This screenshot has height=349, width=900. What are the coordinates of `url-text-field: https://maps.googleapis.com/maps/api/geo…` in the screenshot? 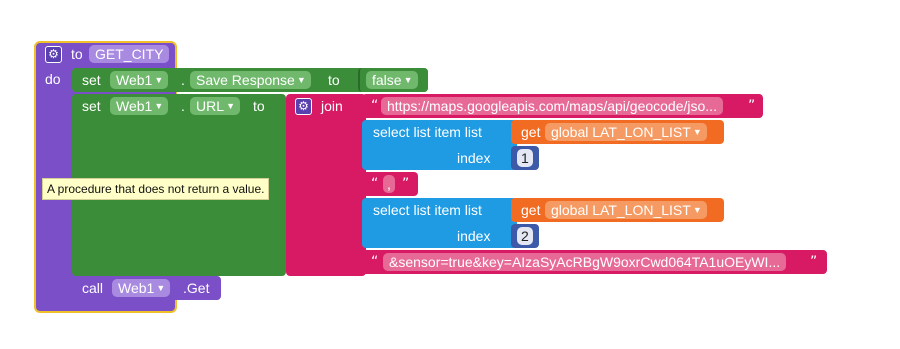 It's located at (552, 106).